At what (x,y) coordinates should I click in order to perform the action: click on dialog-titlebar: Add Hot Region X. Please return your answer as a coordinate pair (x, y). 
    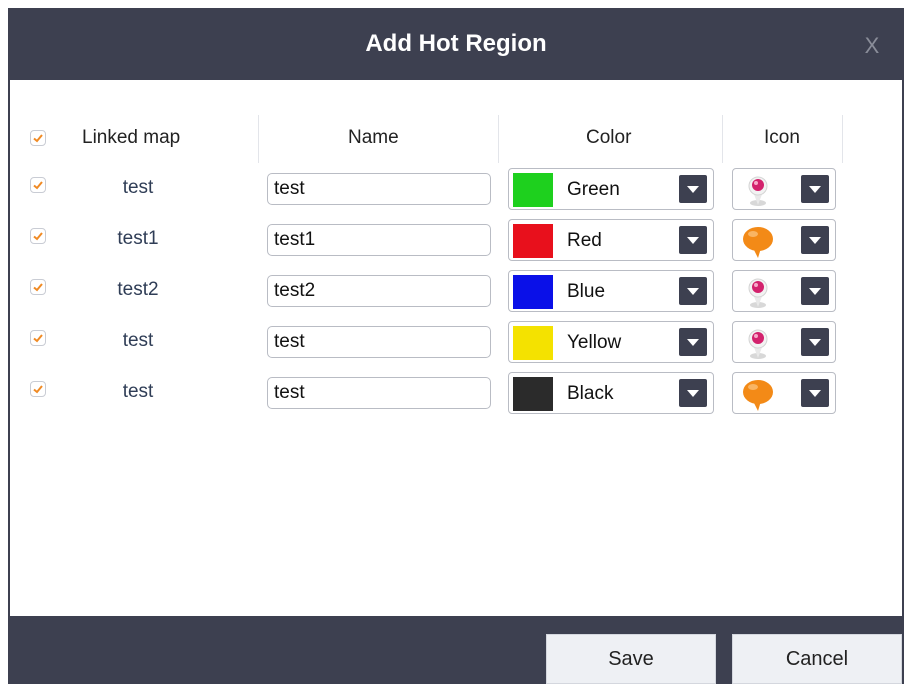
    Looking at the image, I should click on (456, 44).